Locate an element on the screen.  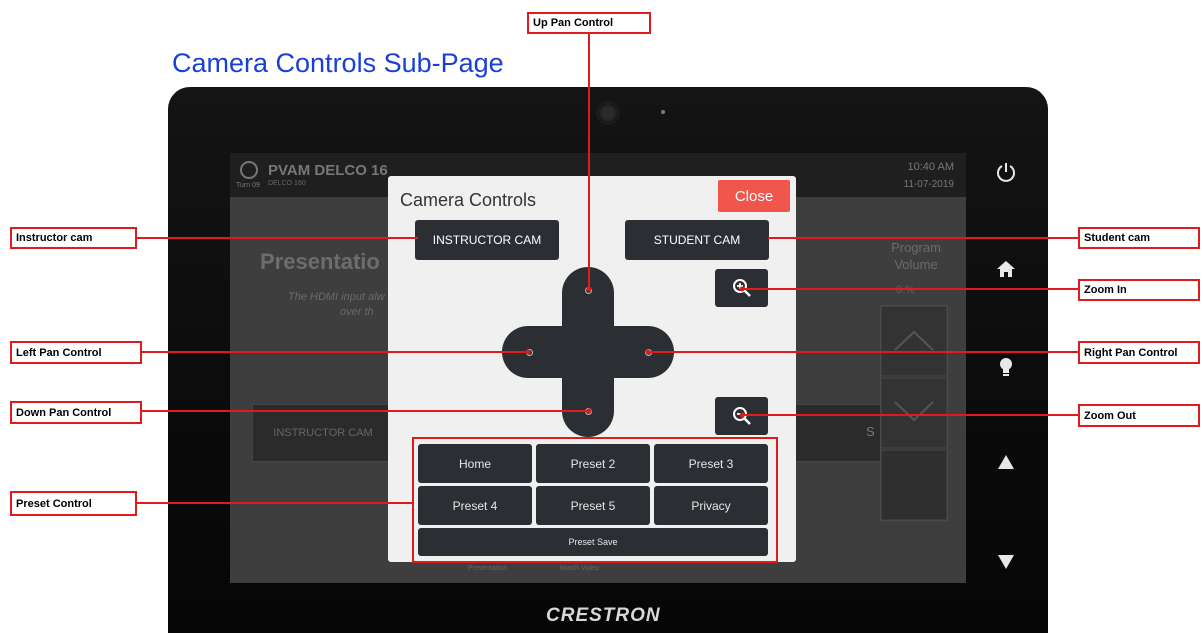
callout-preset-control: Preset Control is located at coordinates (73, 503).